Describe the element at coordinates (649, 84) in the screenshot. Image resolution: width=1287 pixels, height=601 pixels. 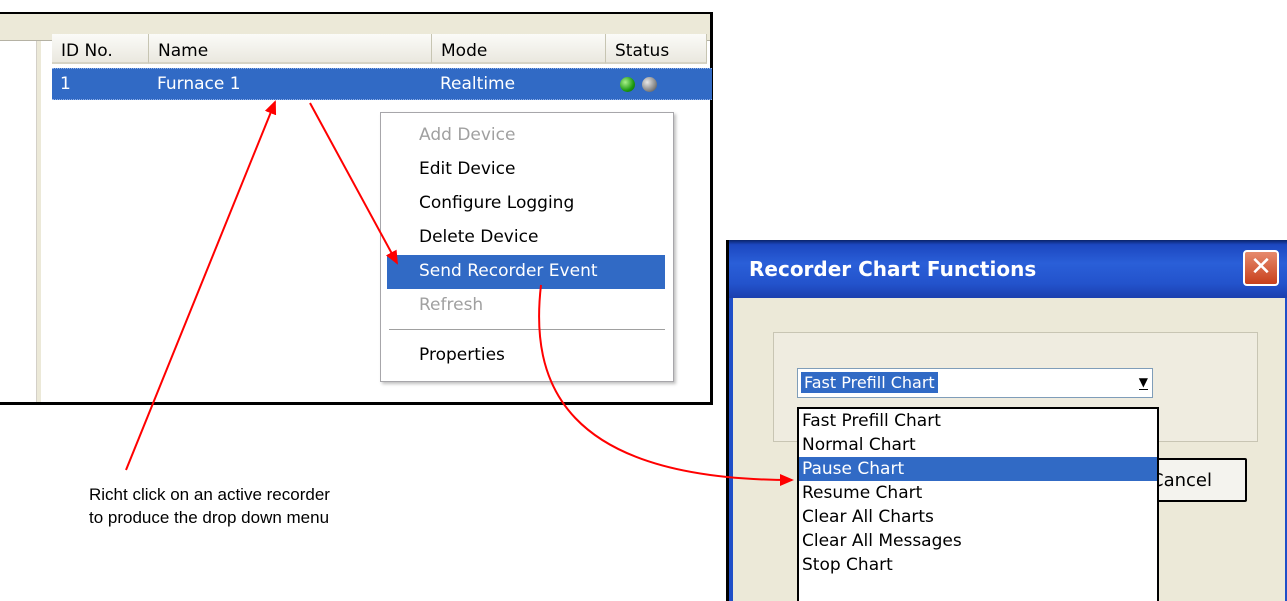
I see `status-gray-led-icon` at that location.